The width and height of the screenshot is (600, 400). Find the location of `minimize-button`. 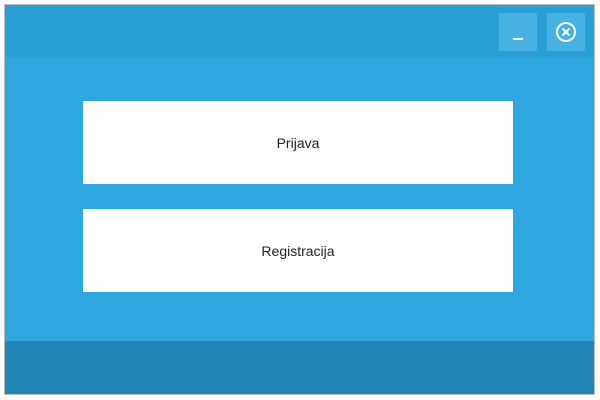

minimize-button is located at coordinates (518, 32).